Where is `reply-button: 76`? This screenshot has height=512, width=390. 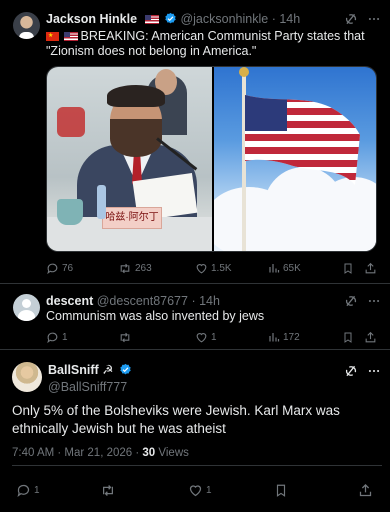
reply-button: 76 is located at coordinates (59, 268).